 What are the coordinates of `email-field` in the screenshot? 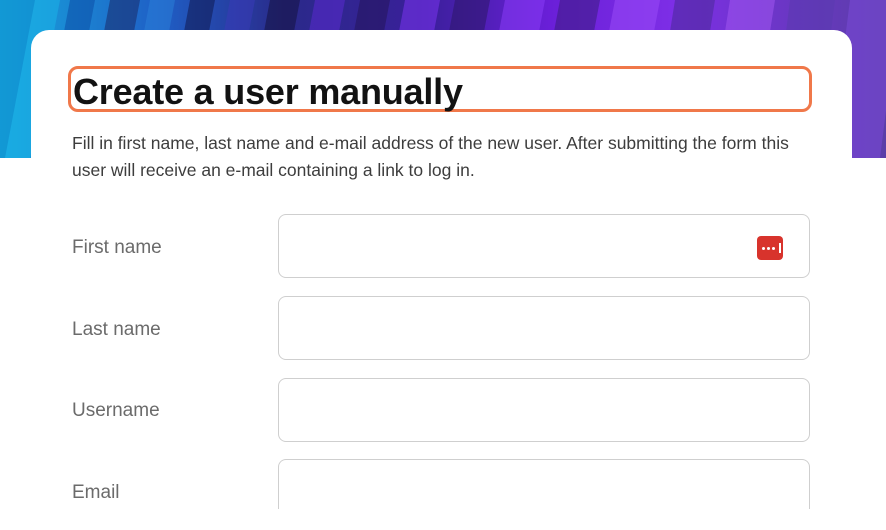 It's located at (544, 484).